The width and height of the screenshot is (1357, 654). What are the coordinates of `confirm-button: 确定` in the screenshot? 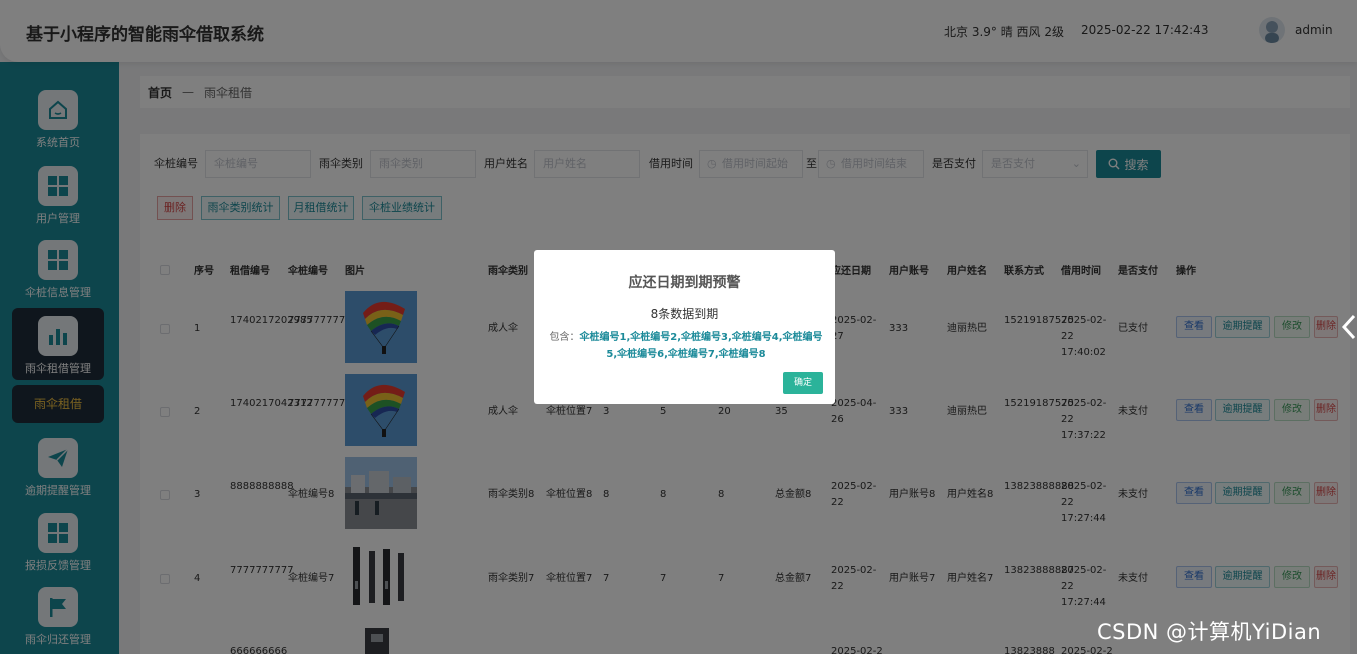 It's located at (803, 383).